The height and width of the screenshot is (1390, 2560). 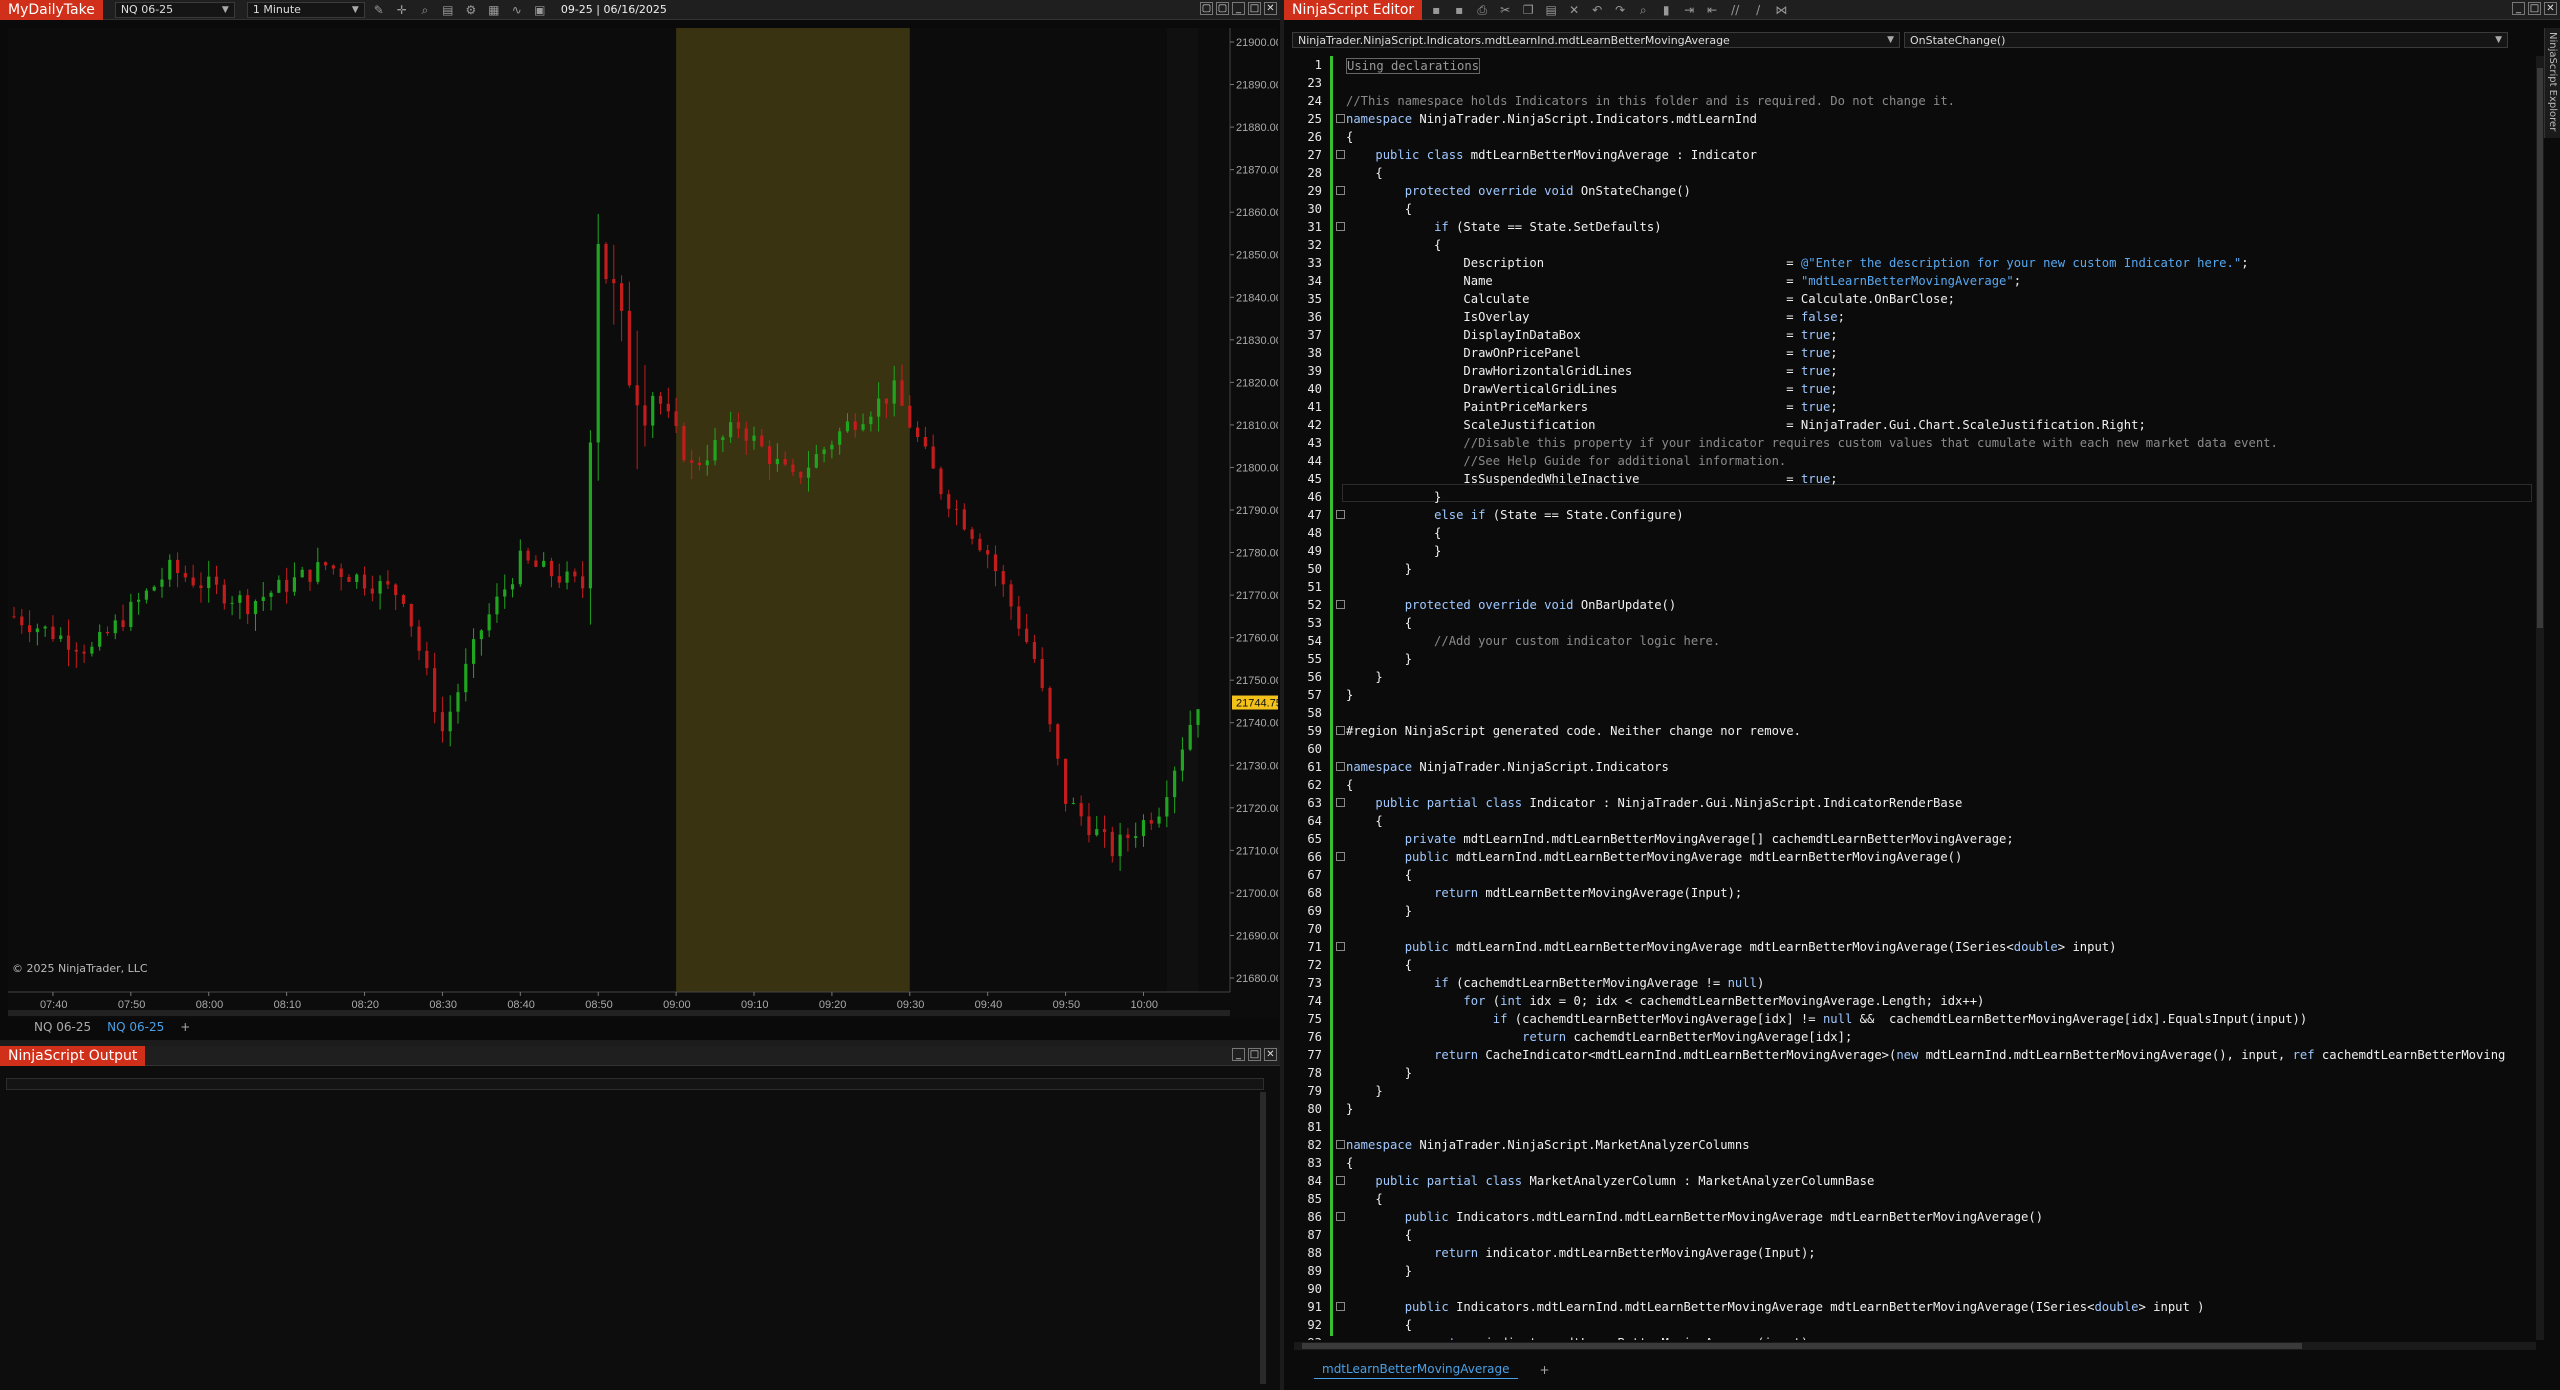 What do you see at coordinates (1416, 1369) in the screenshot?
I see `editor-file-tab: mdtLearnBetterMovingAverage` at bounding box center [1416, 1369].